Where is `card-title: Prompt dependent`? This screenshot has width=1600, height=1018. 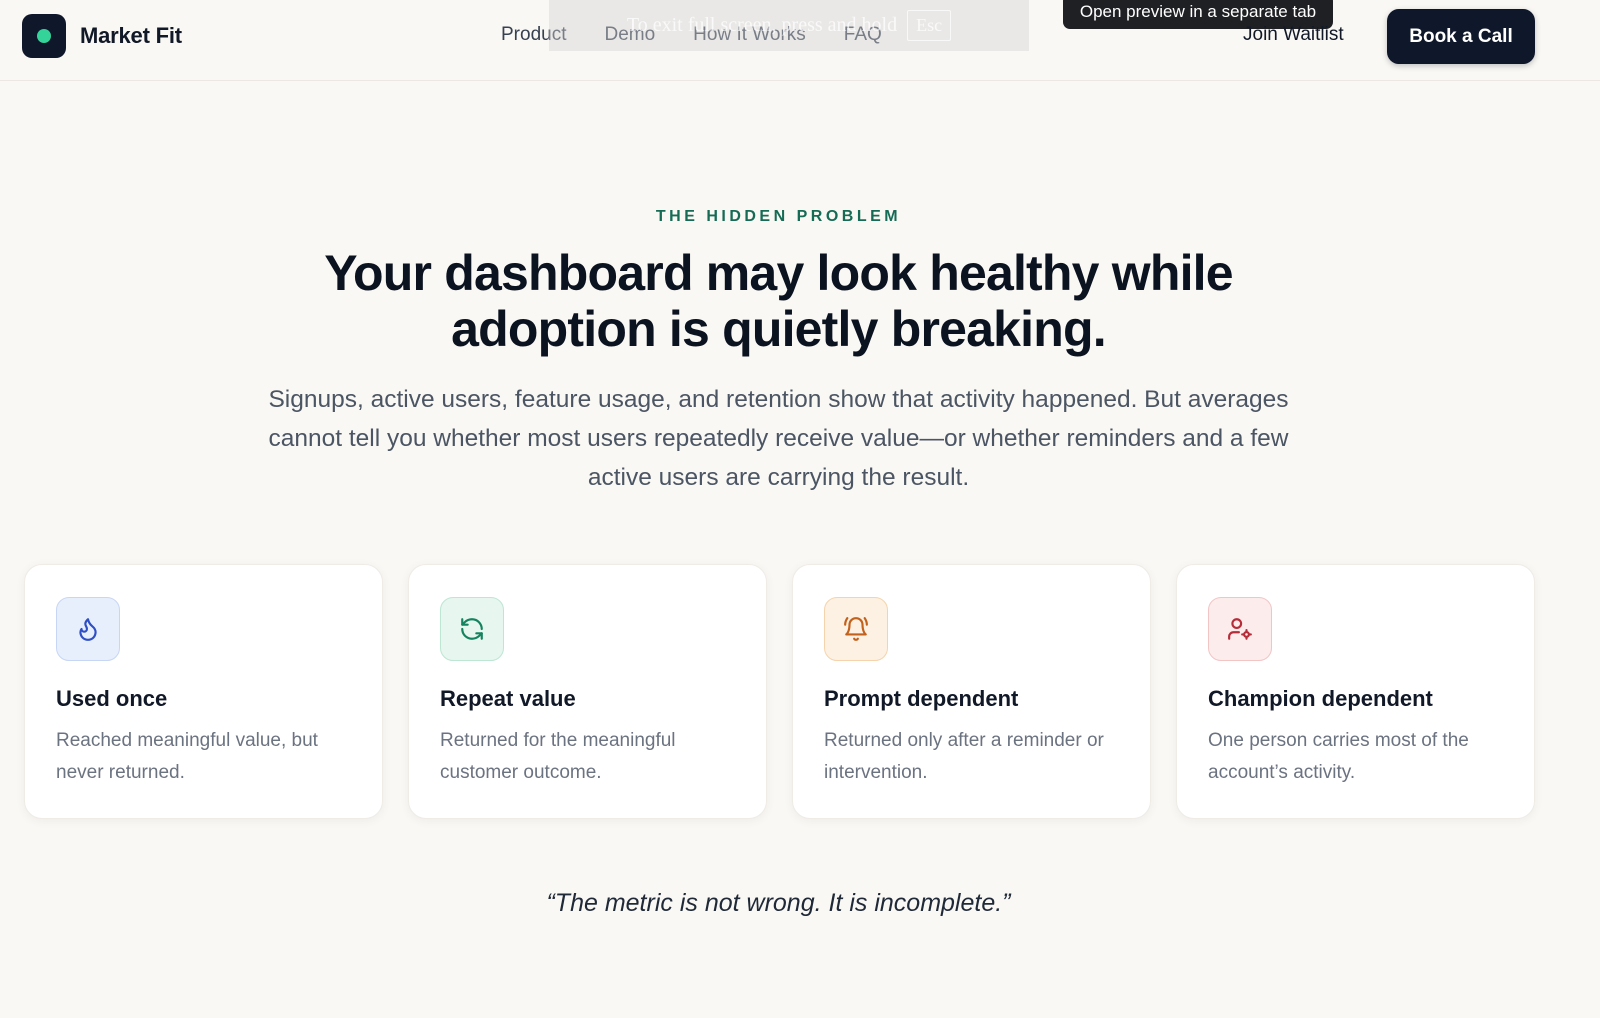 card-title: Prompt dependent is located at coordinates (921, 698).